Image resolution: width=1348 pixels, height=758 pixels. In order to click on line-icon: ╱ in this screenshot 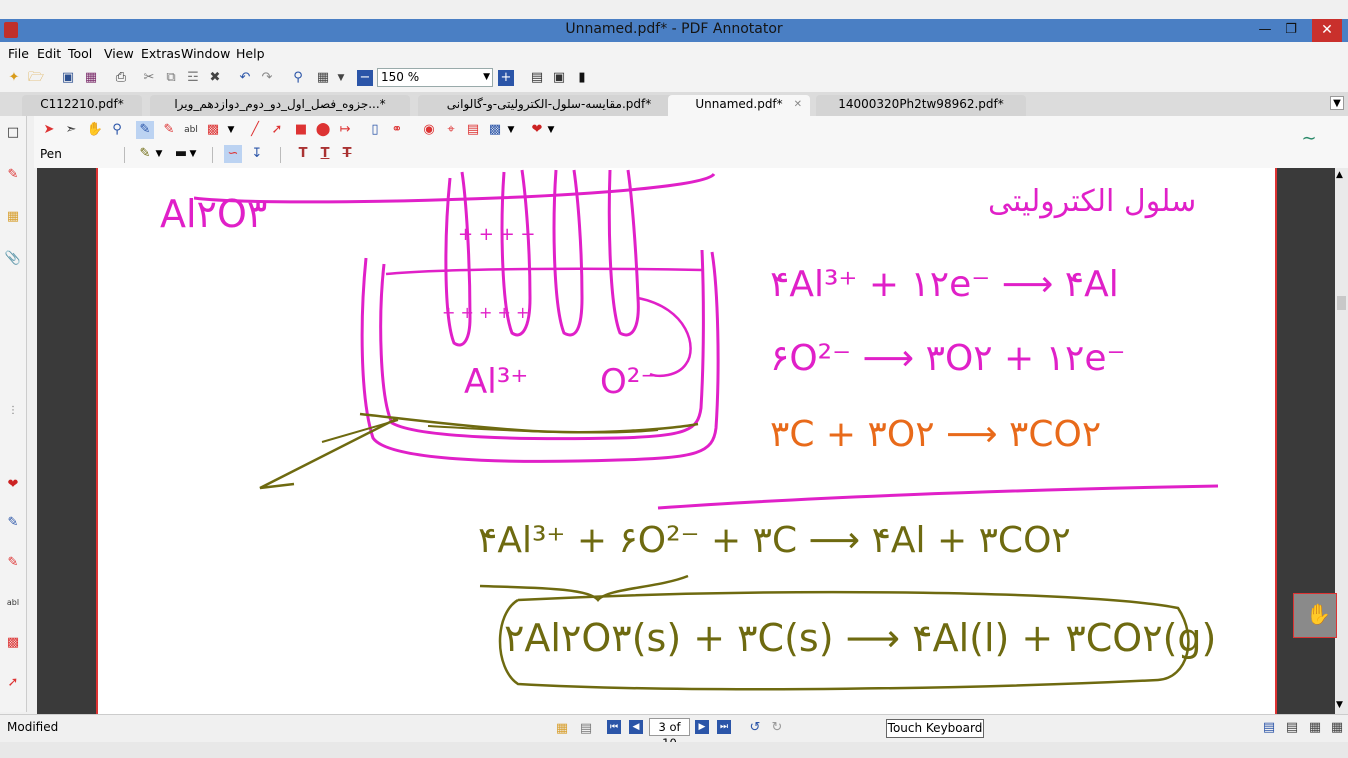, I will do `click(255, 130)`.